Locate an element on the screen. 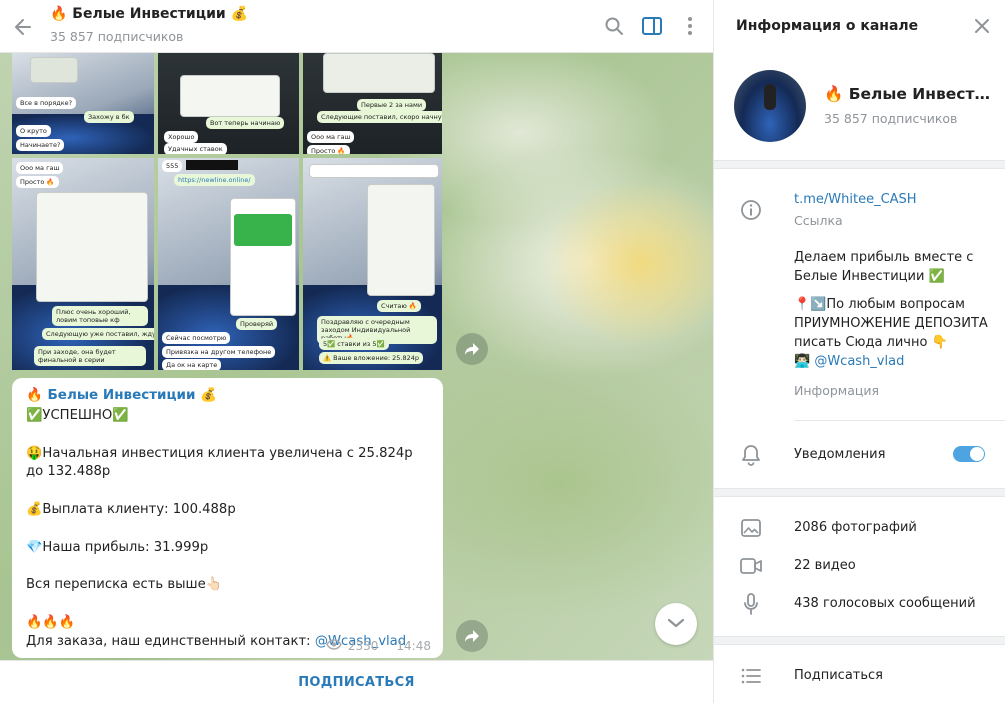  link-caption: Ссылка is located at coordinates (818, 220).